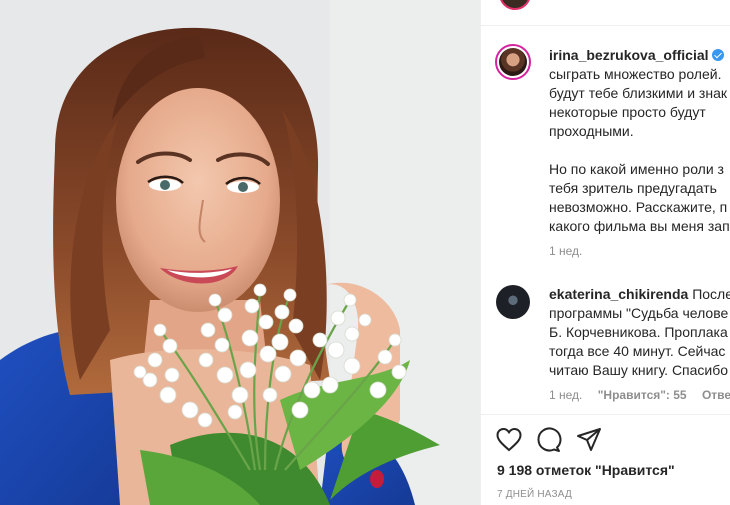 This screenshot has height=505, width=730. What do you see at coordinates (627, 112) in the screenshot?
I see `caption-line: некоторые просто будут` at bounding box center [627, 112].